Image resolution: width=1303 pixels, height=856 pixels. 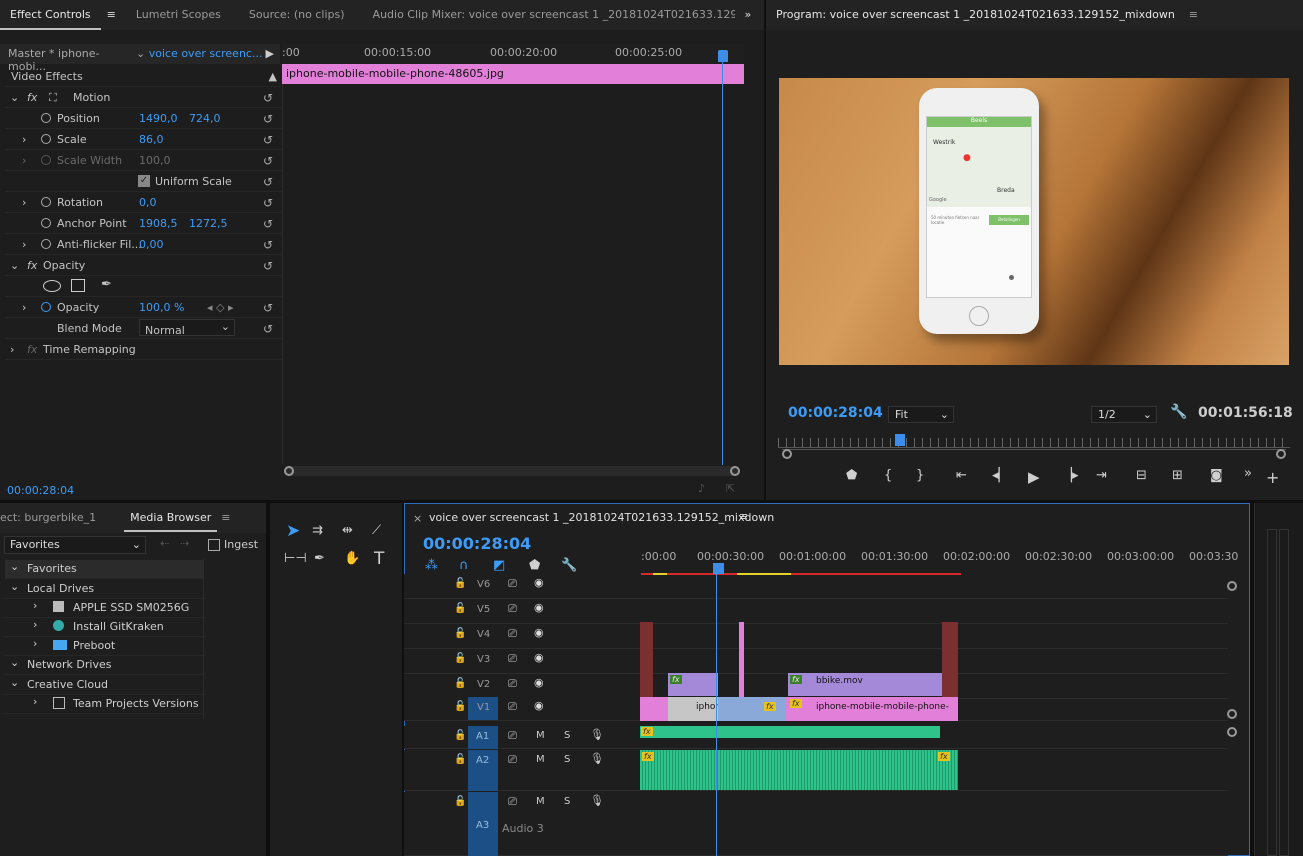 What do you see at coordinates (347, 530) in the screenshot?
I see `ripple-edit-tool-icon: ⇹` at bounding box center [347, 530].